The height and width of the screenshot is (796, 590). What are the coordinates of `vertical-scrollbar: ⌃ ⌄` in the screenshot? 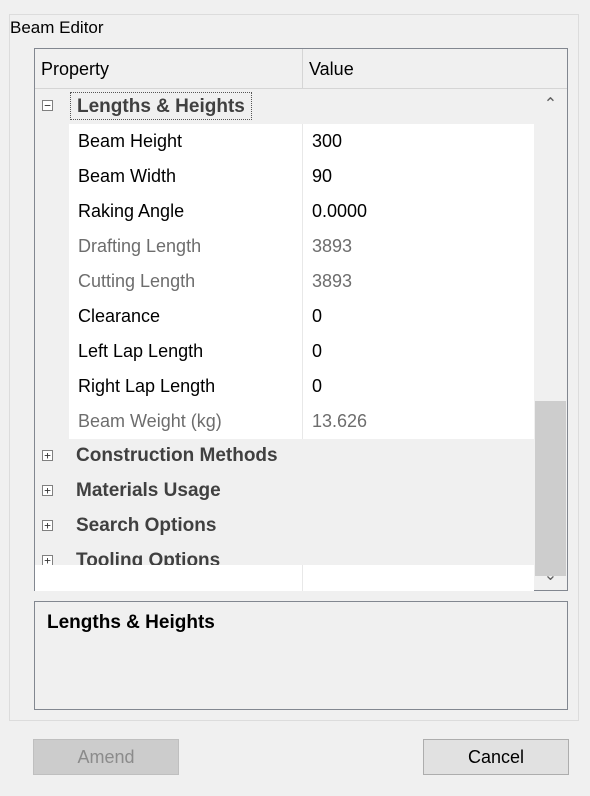 It's located at (550, 339).